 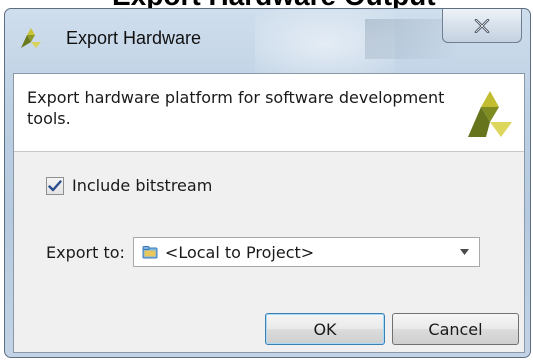 I want to click on export-location-dropdown: <Local to Project>, so click(x=306, y=252).